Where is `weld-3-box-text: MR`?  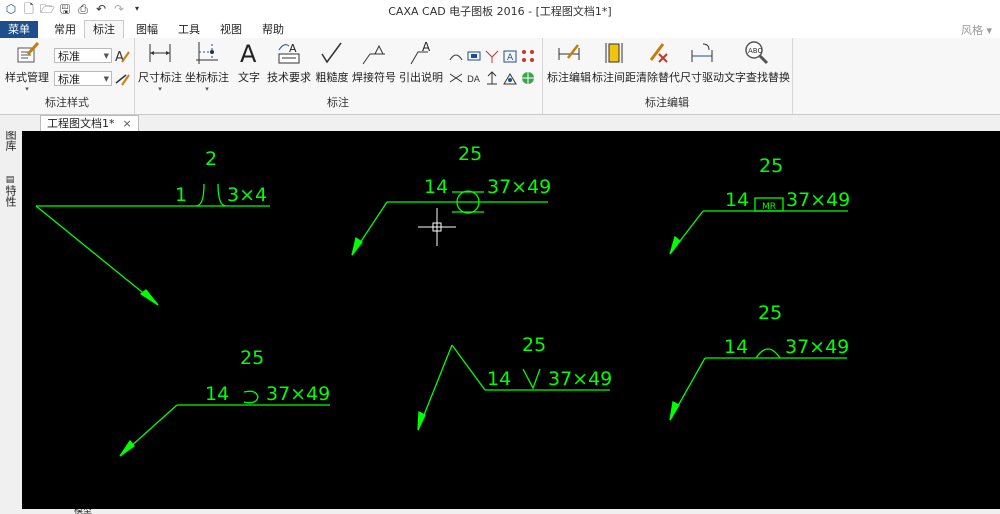
weld-3-box-text: MR is located at coordinates (769, 207).